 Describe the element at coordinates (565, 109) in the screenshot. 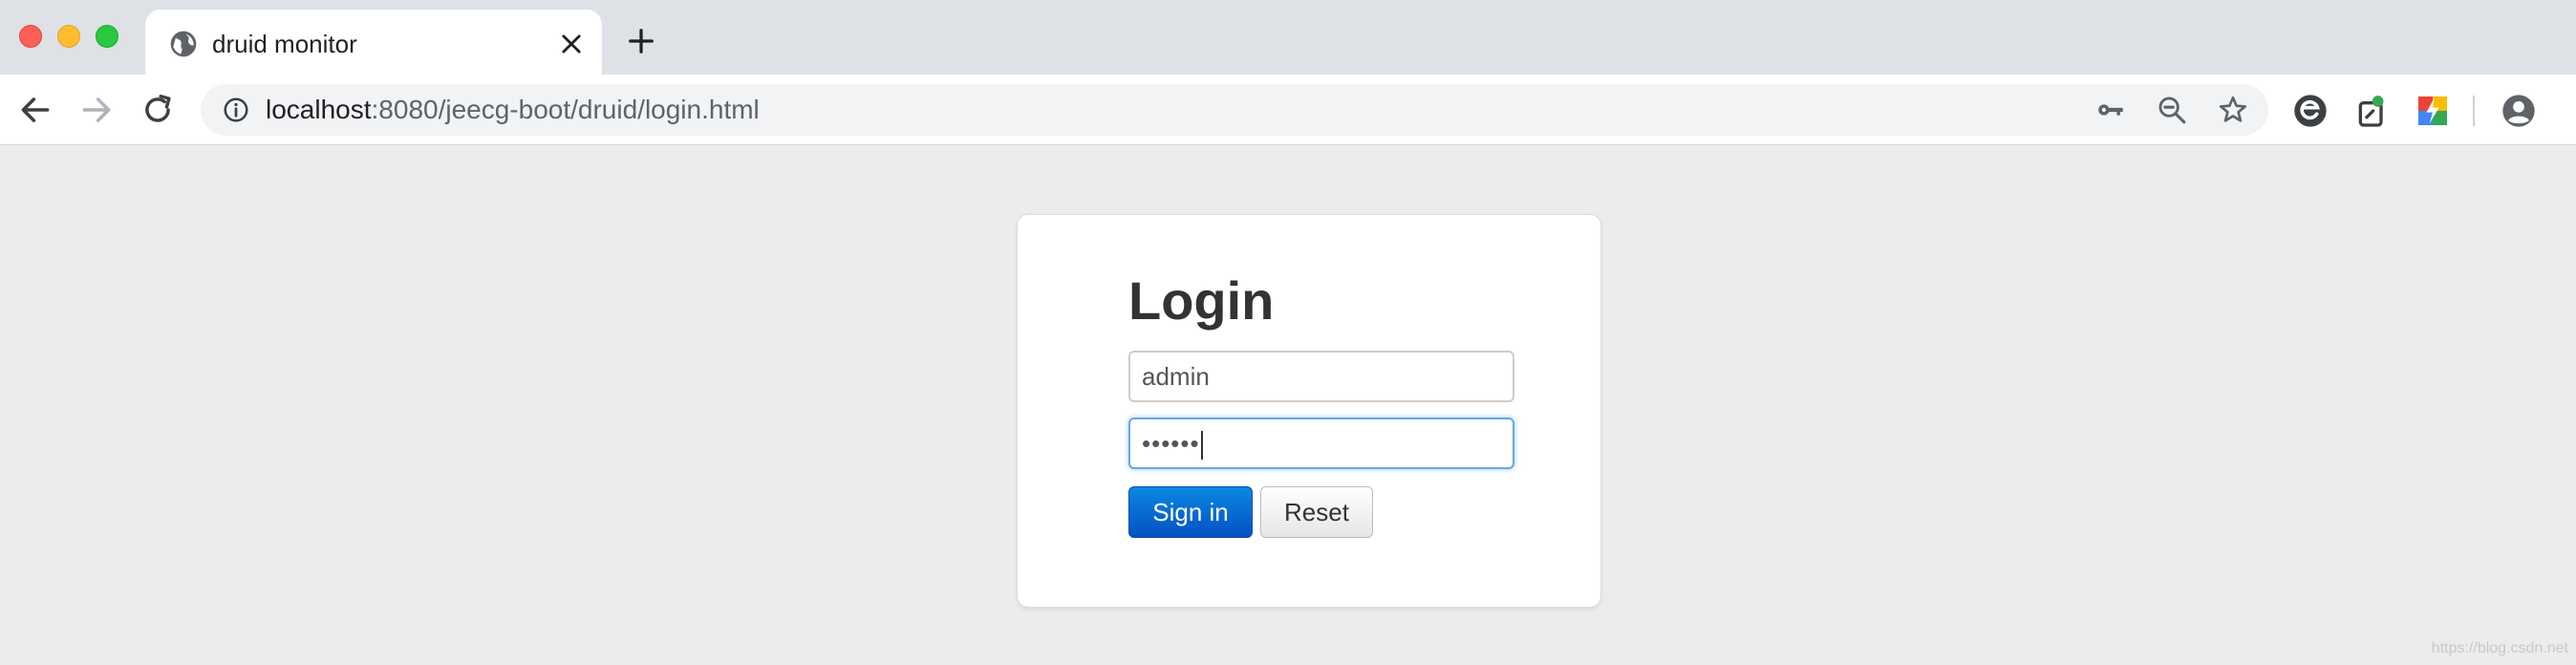

I see `url-path: :8080/jeecg-boot/druid/login.html` at that location.